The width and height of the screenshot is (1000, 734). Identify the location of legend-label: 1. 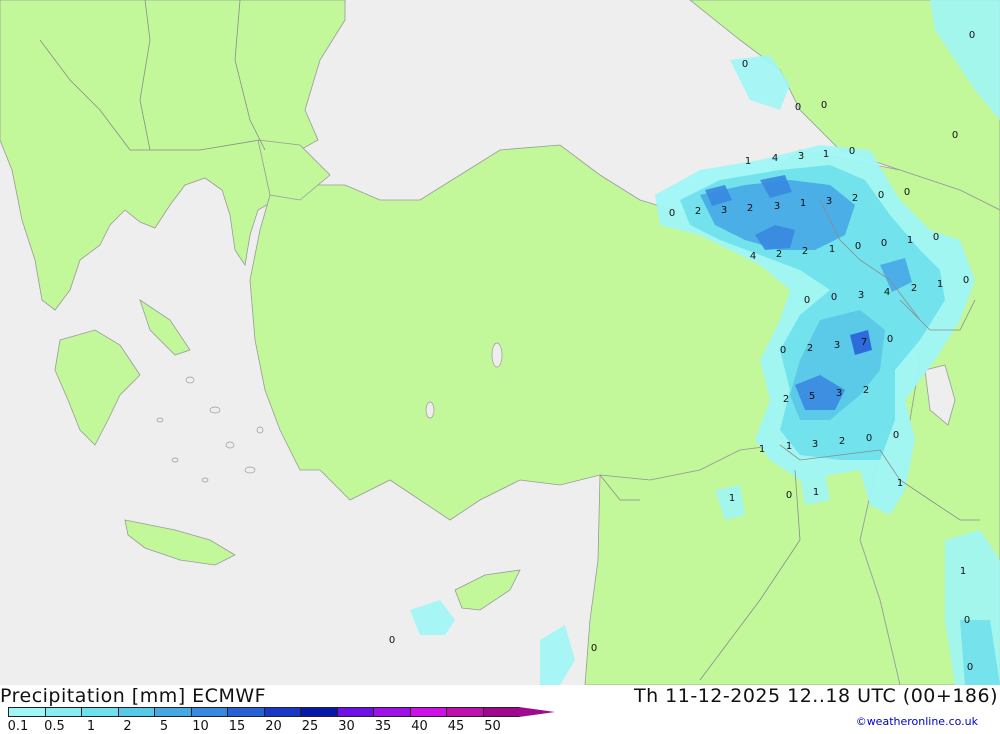
(91, 726).